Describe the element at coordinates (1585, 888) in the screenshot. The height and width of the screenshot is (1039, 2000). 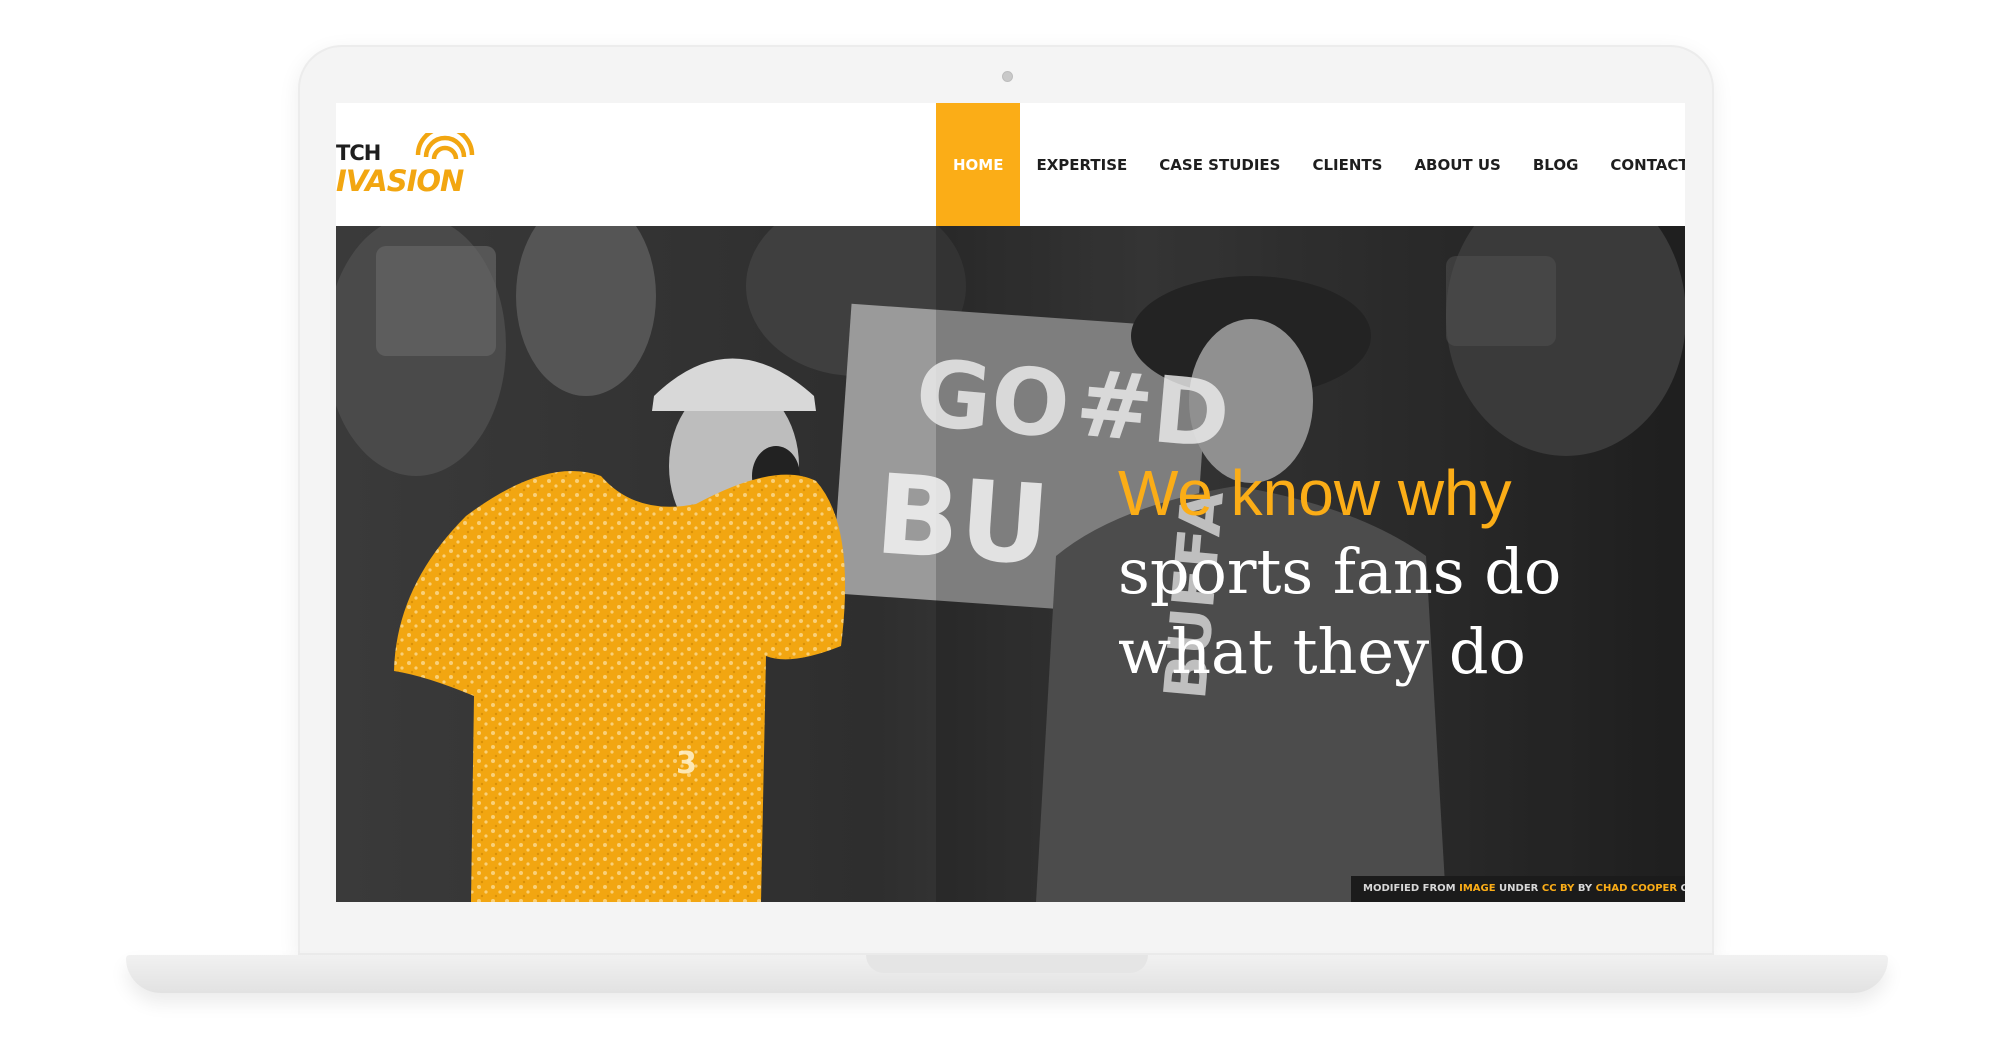
I see `credit-by: BY` at that location.